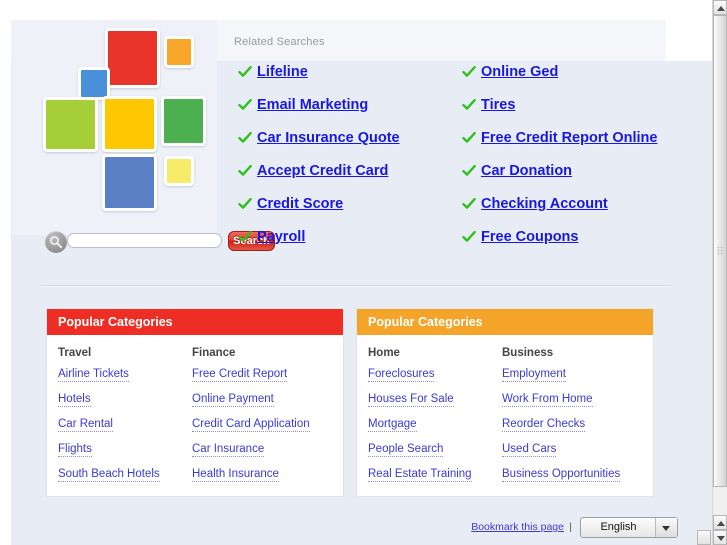 The height and width of the screenshot is (545, 727). I want to click on header-panel-tail, so click(689, 40).